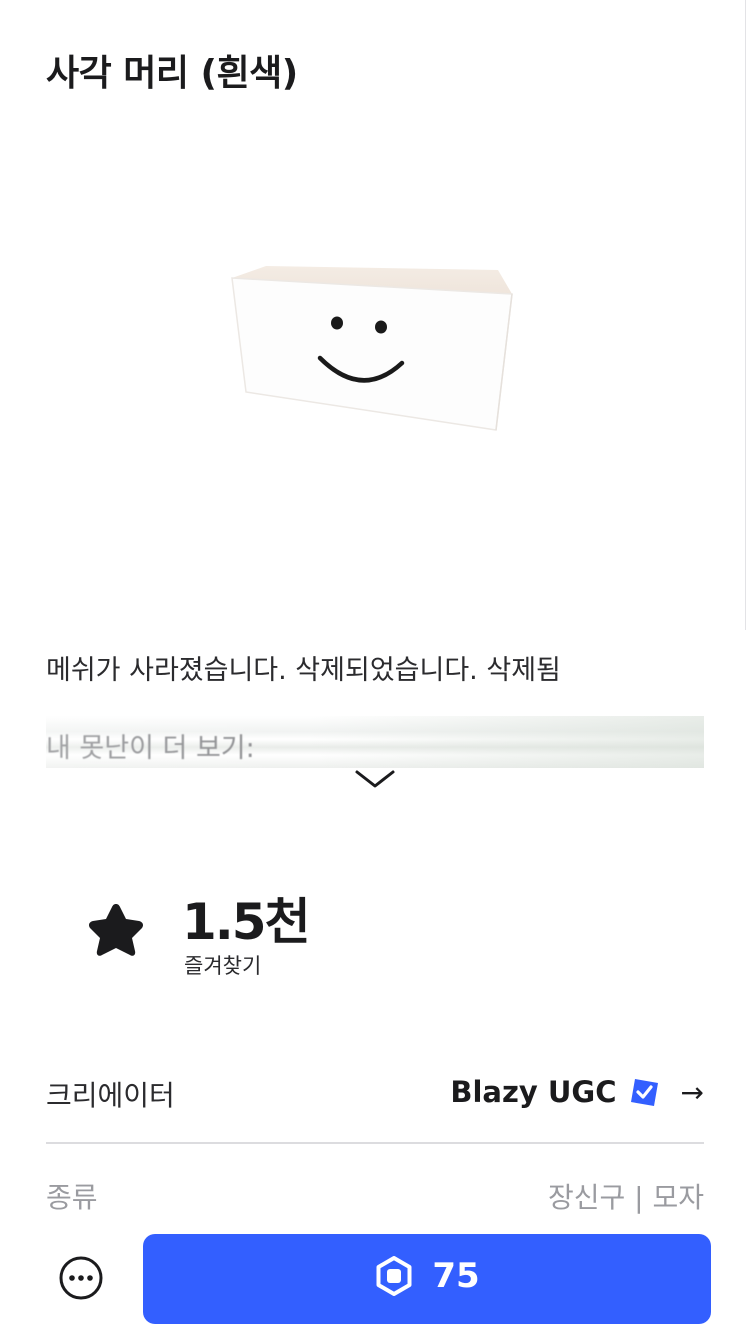 This screenshot has width=750, height=1324. What do you see at coordinates (246, 922) in the screenshot?
I see `favorites-count: 1.5천` at bounding box center [246, 922].